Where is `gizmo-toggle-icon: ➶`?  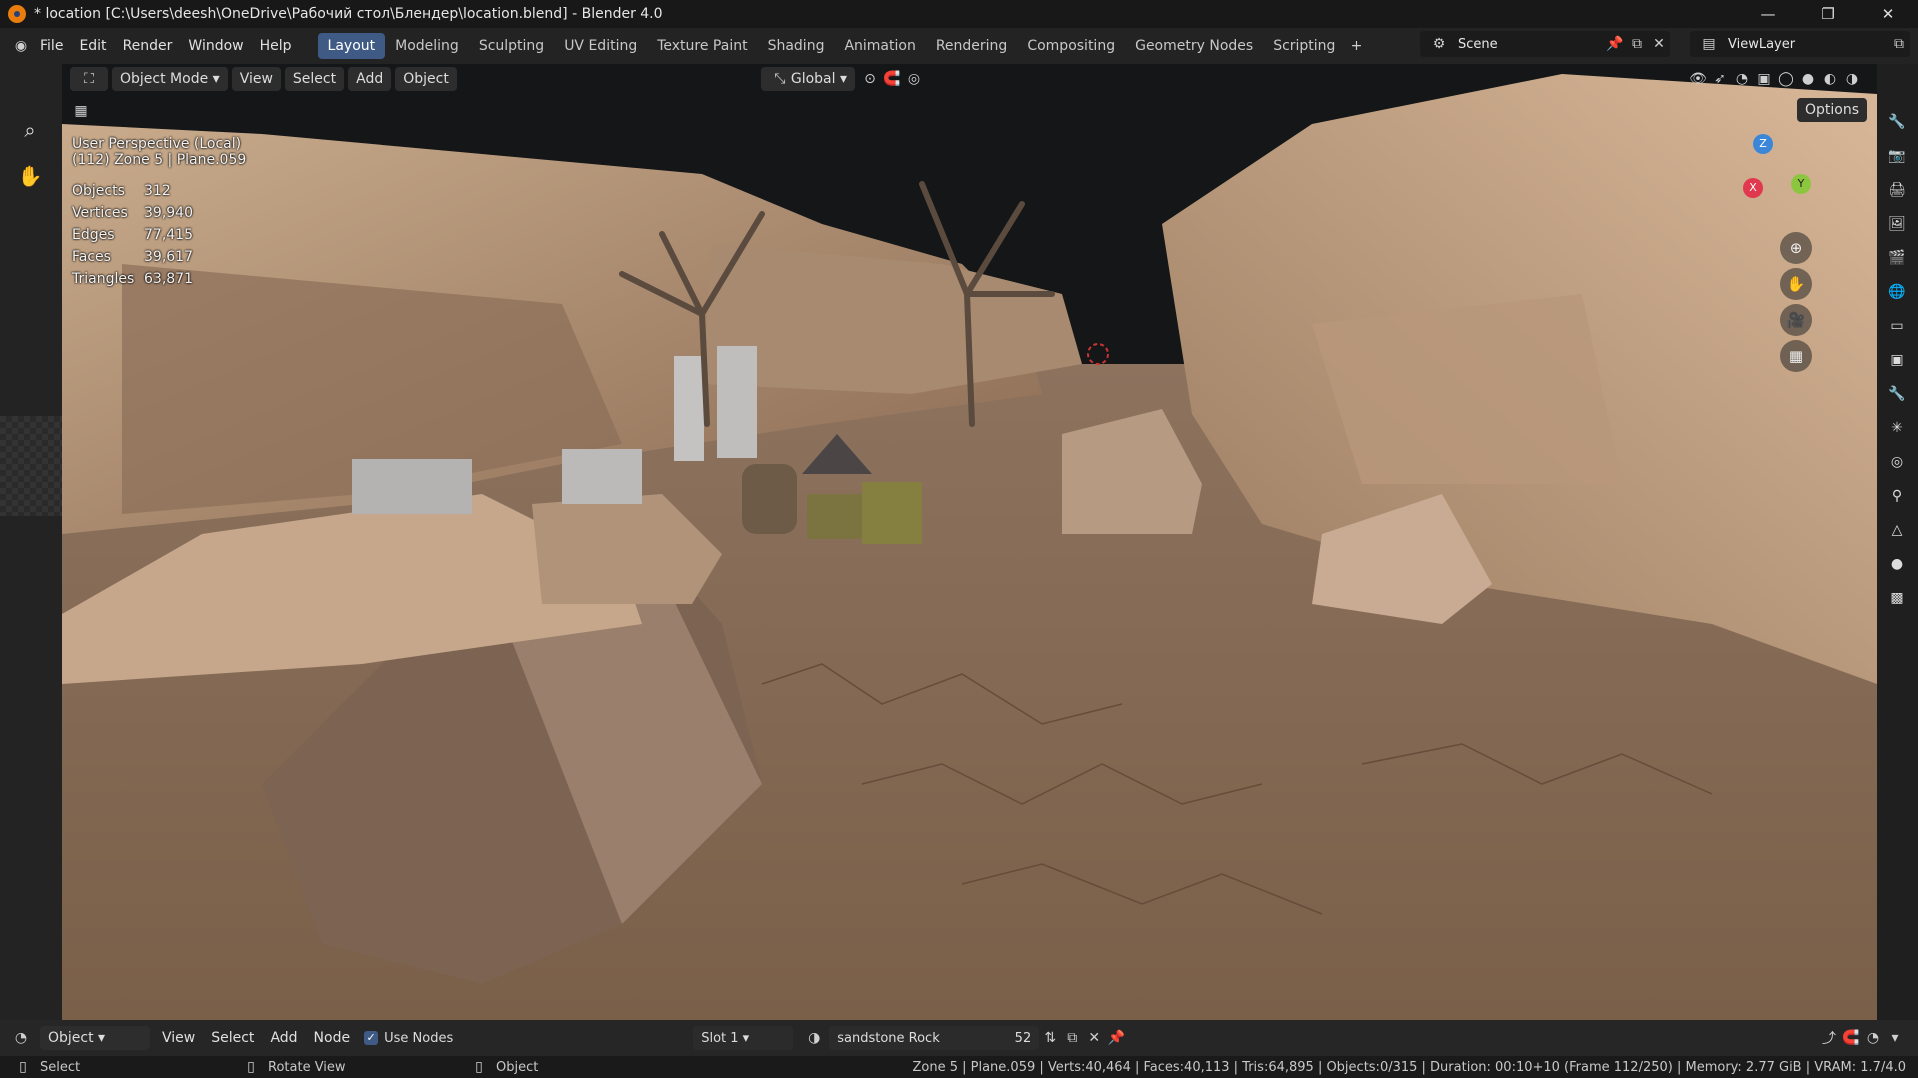 gizmo-toggle-icon: ➶ is located at coordinates (1720, 79).